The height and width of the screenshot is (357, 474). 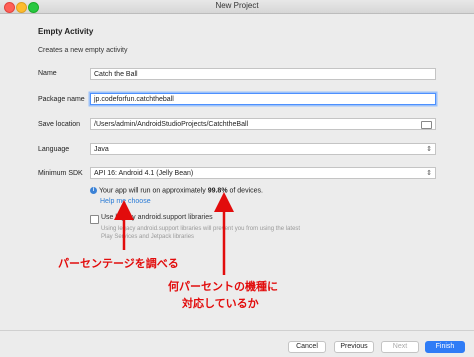 What do you see at coordinates (400, 347) in the screenshot?
I see `next-button: Next` at bounding box center [400, 347].